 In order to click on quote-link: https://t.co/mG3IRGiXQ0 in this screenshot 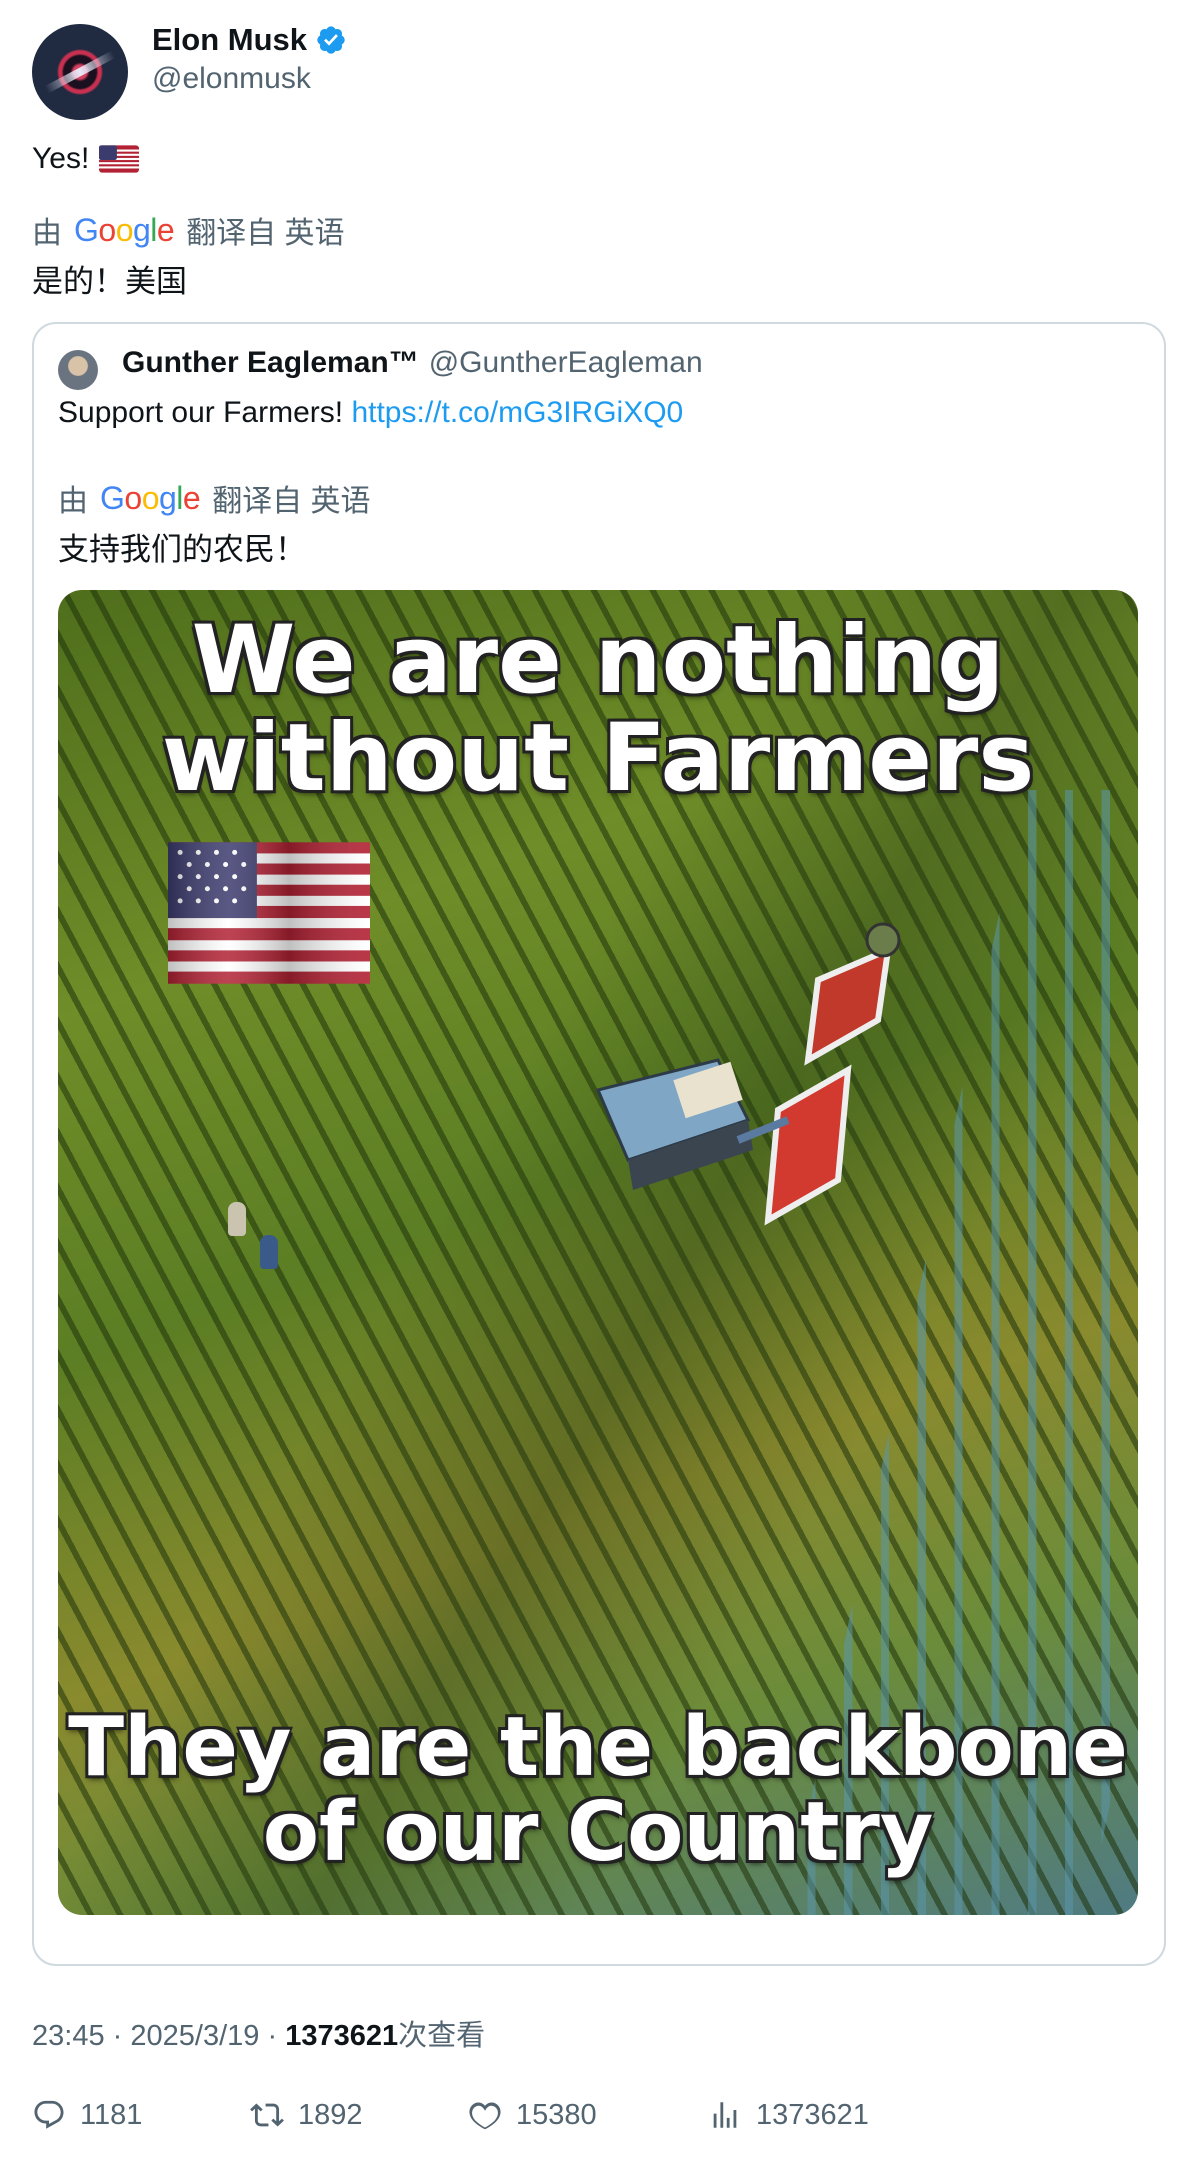, I will do `click(517, 412)`.